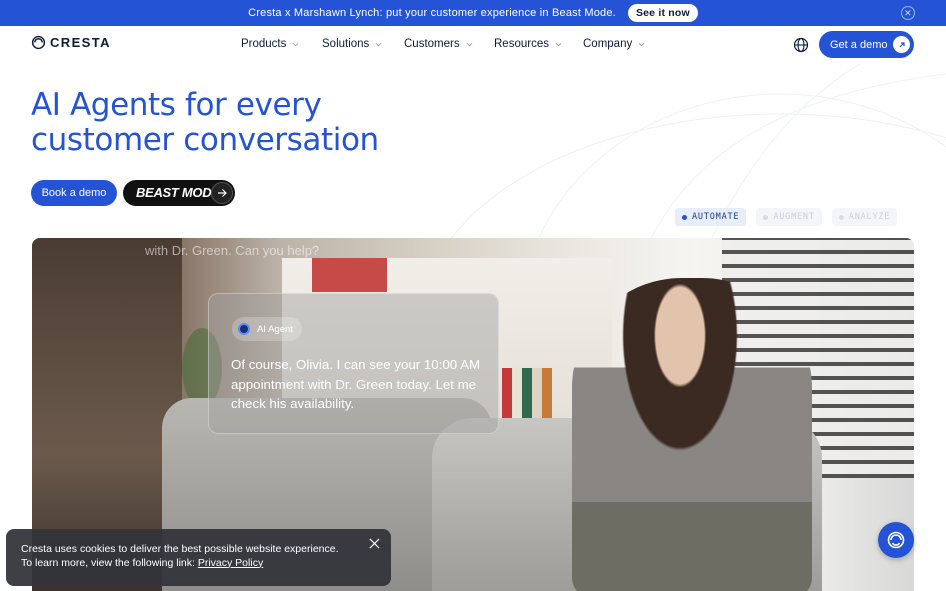 Image resolution: width=946 pixels, height=591 pixels. I want to click on nav-label: Company, so click(608, 44).